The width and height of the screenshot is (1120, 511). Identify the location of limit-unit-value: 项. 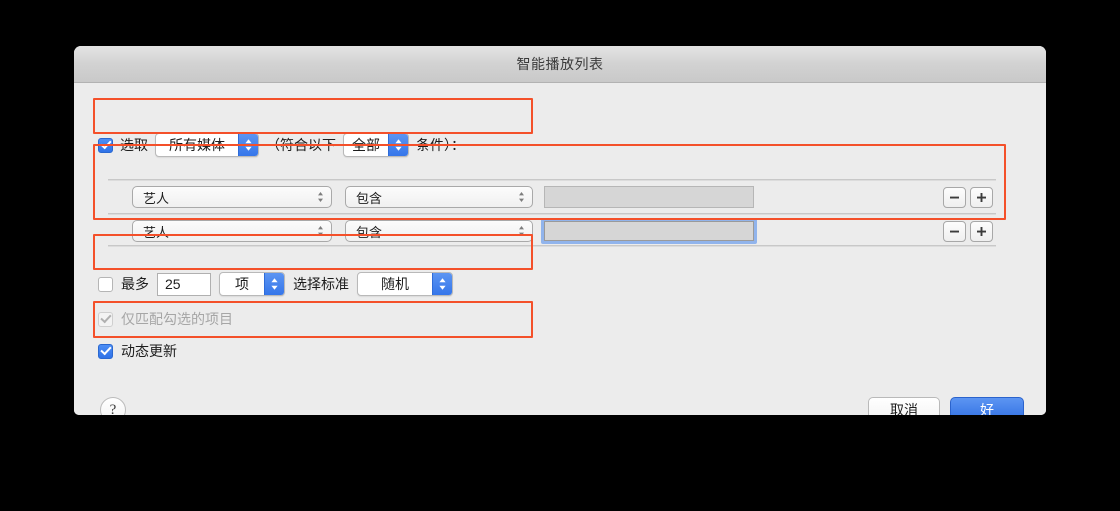
(242, 284).